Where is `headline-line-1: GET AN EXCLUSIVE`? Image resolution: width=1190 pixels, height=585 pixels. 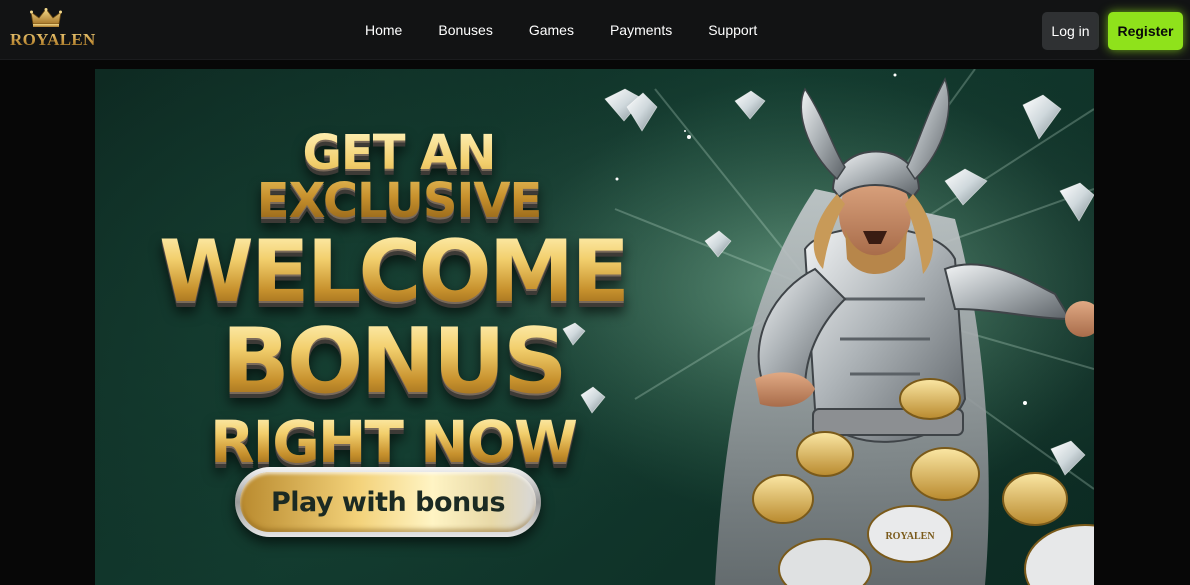
headline-line-1: GET AN EXCLUSIVE is located at coordinates (399, 177).